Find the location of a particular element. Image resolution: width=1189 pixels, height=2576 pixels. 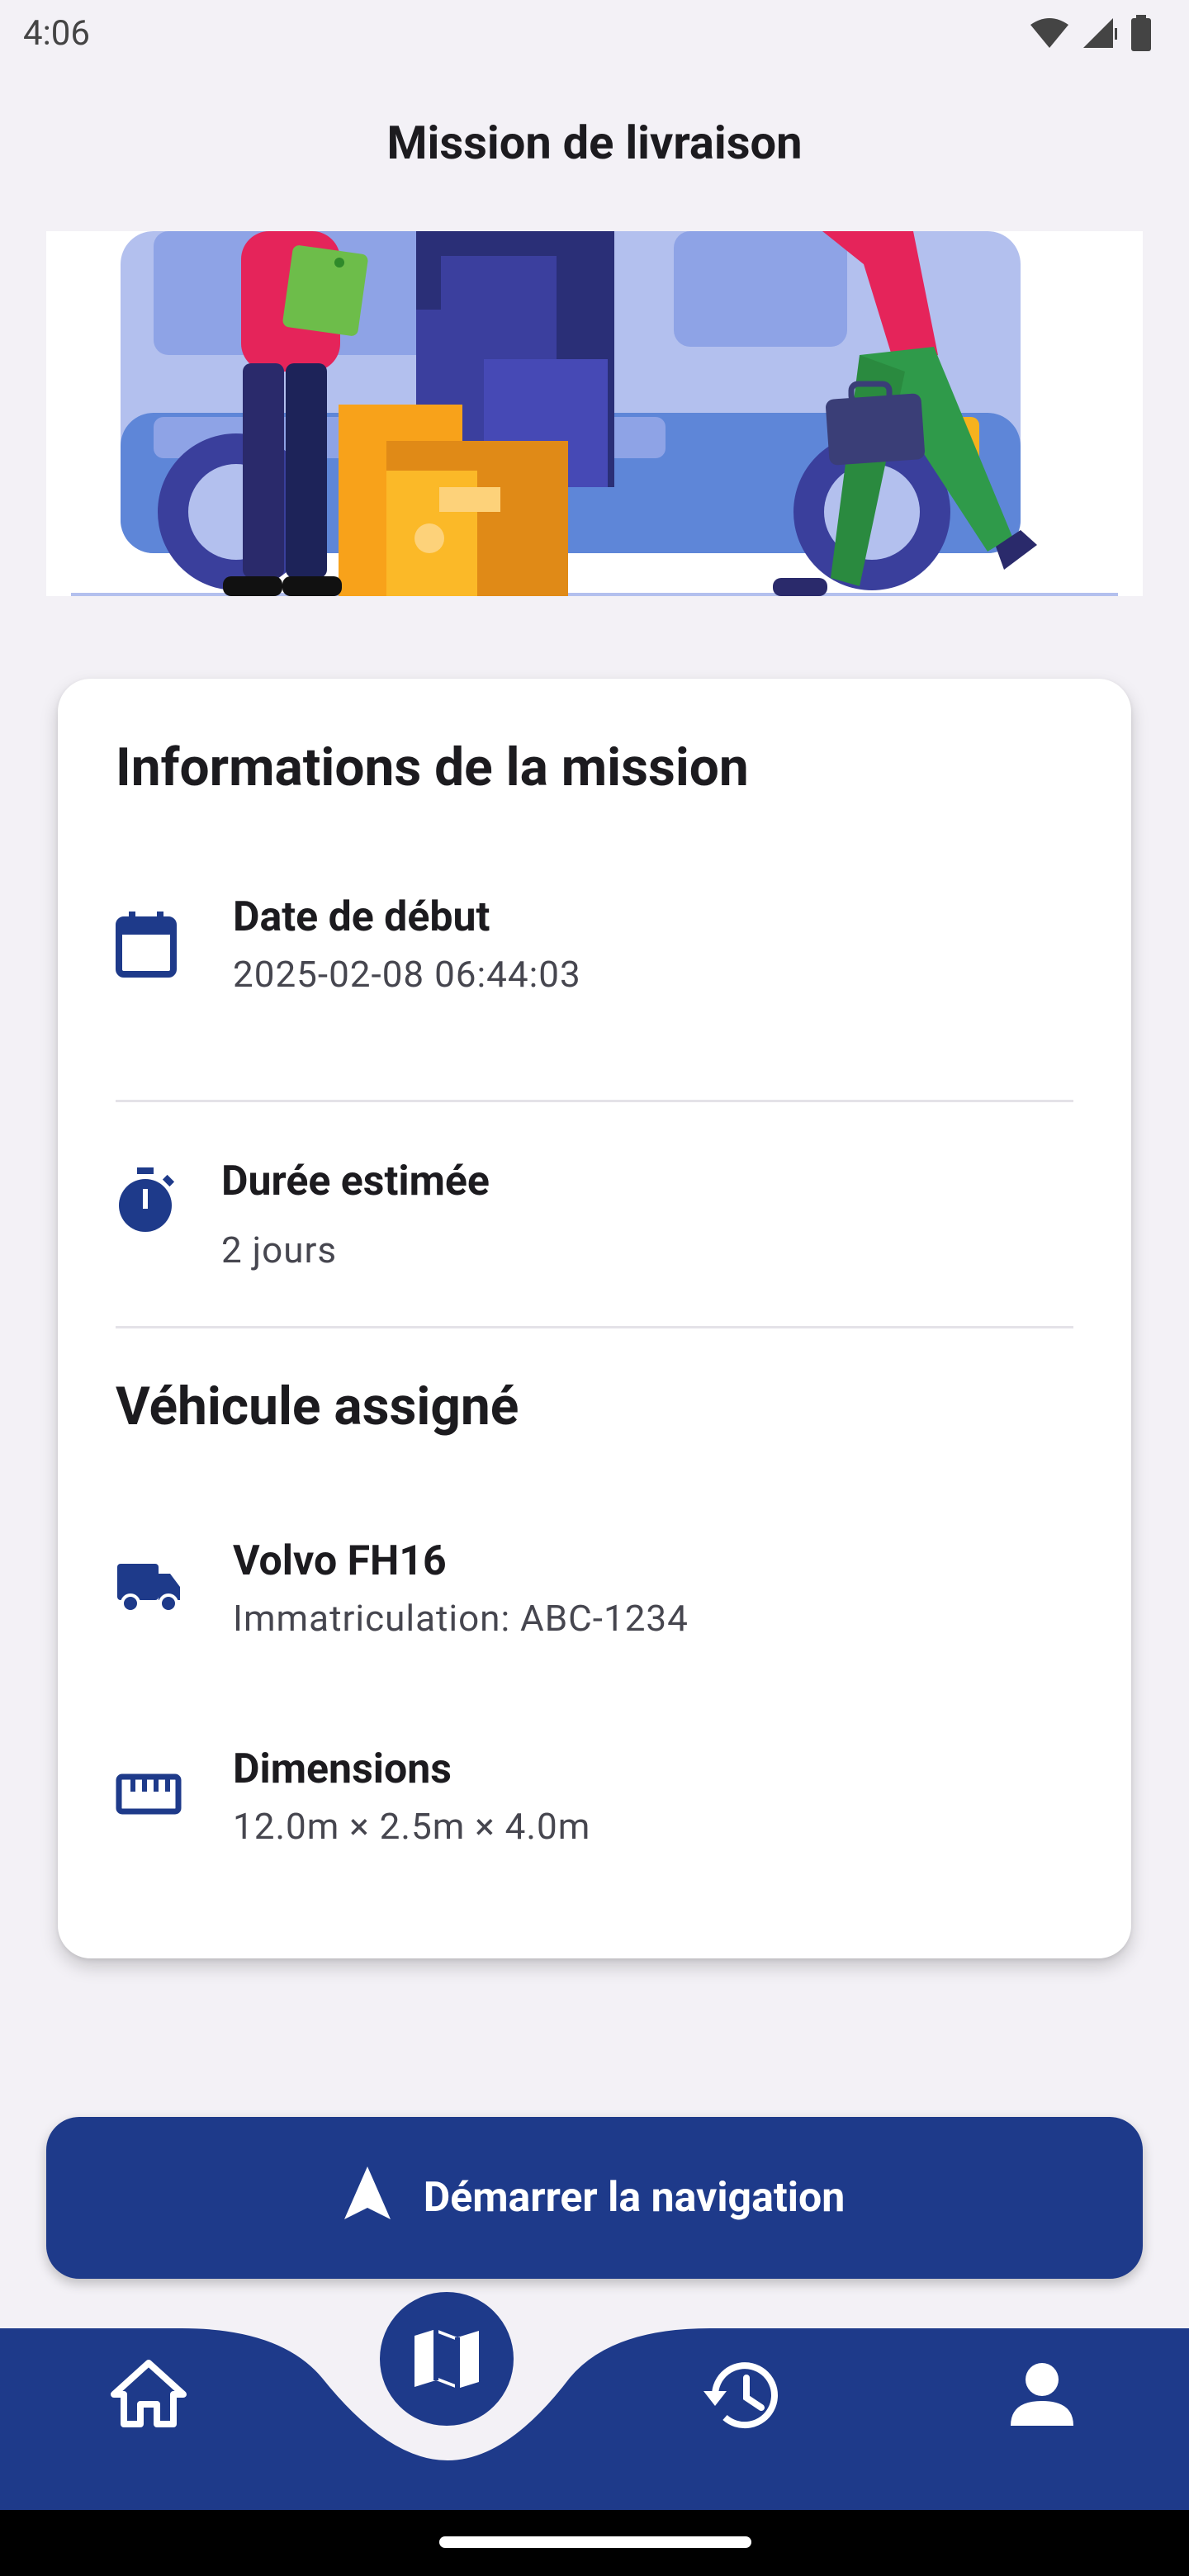

history-icon is located at coordinates (740, 2395).